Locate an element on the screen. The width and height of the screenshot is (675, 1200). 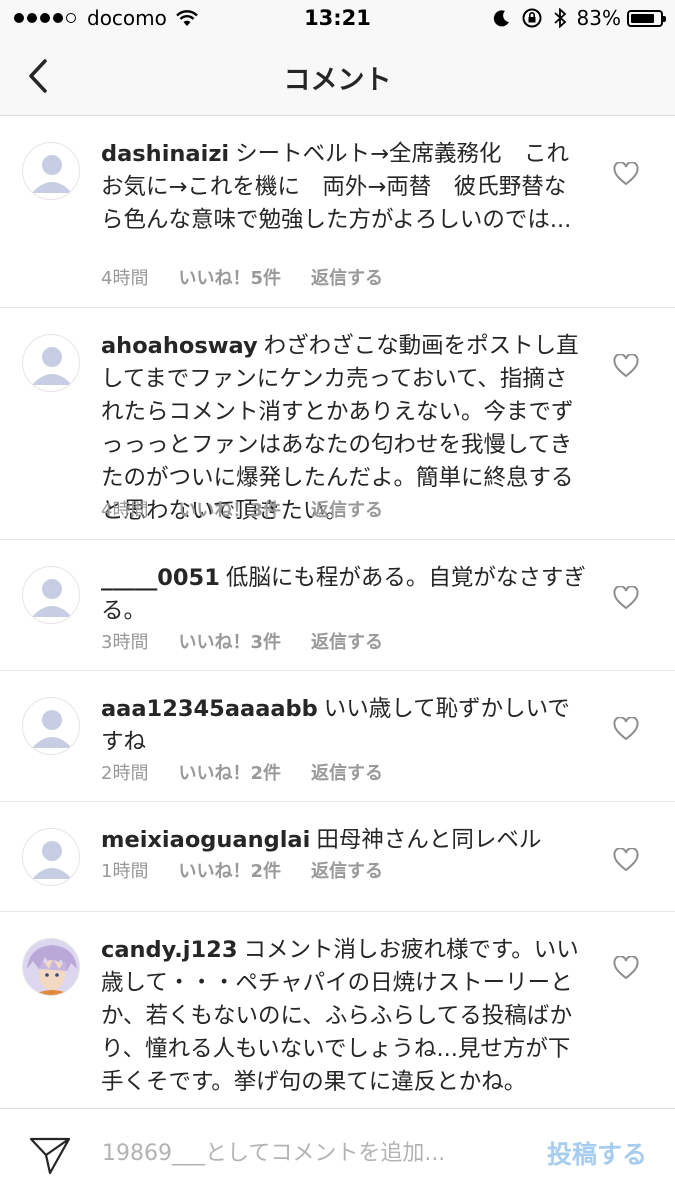
comment-text: aaa12345aaaabb いい歳して恥ずかしいですね is located at coordinates (344, 726).